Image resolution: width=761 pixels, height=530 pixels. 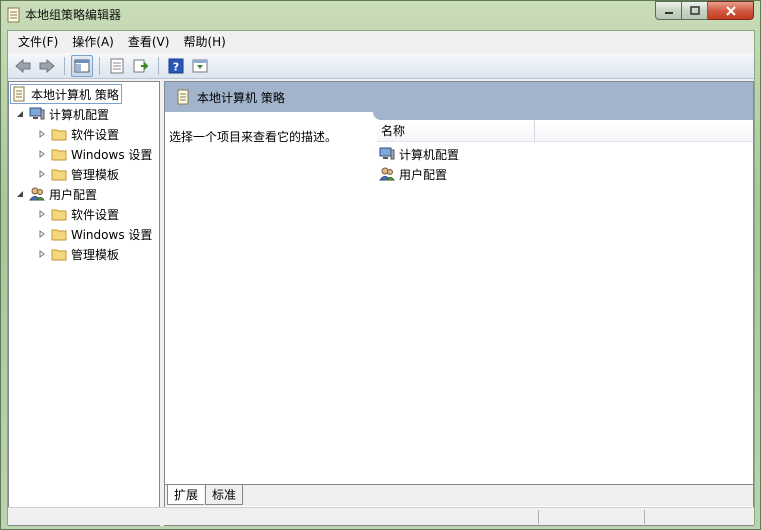 I want to click on minimize-icon, so click(x=668, y=12).